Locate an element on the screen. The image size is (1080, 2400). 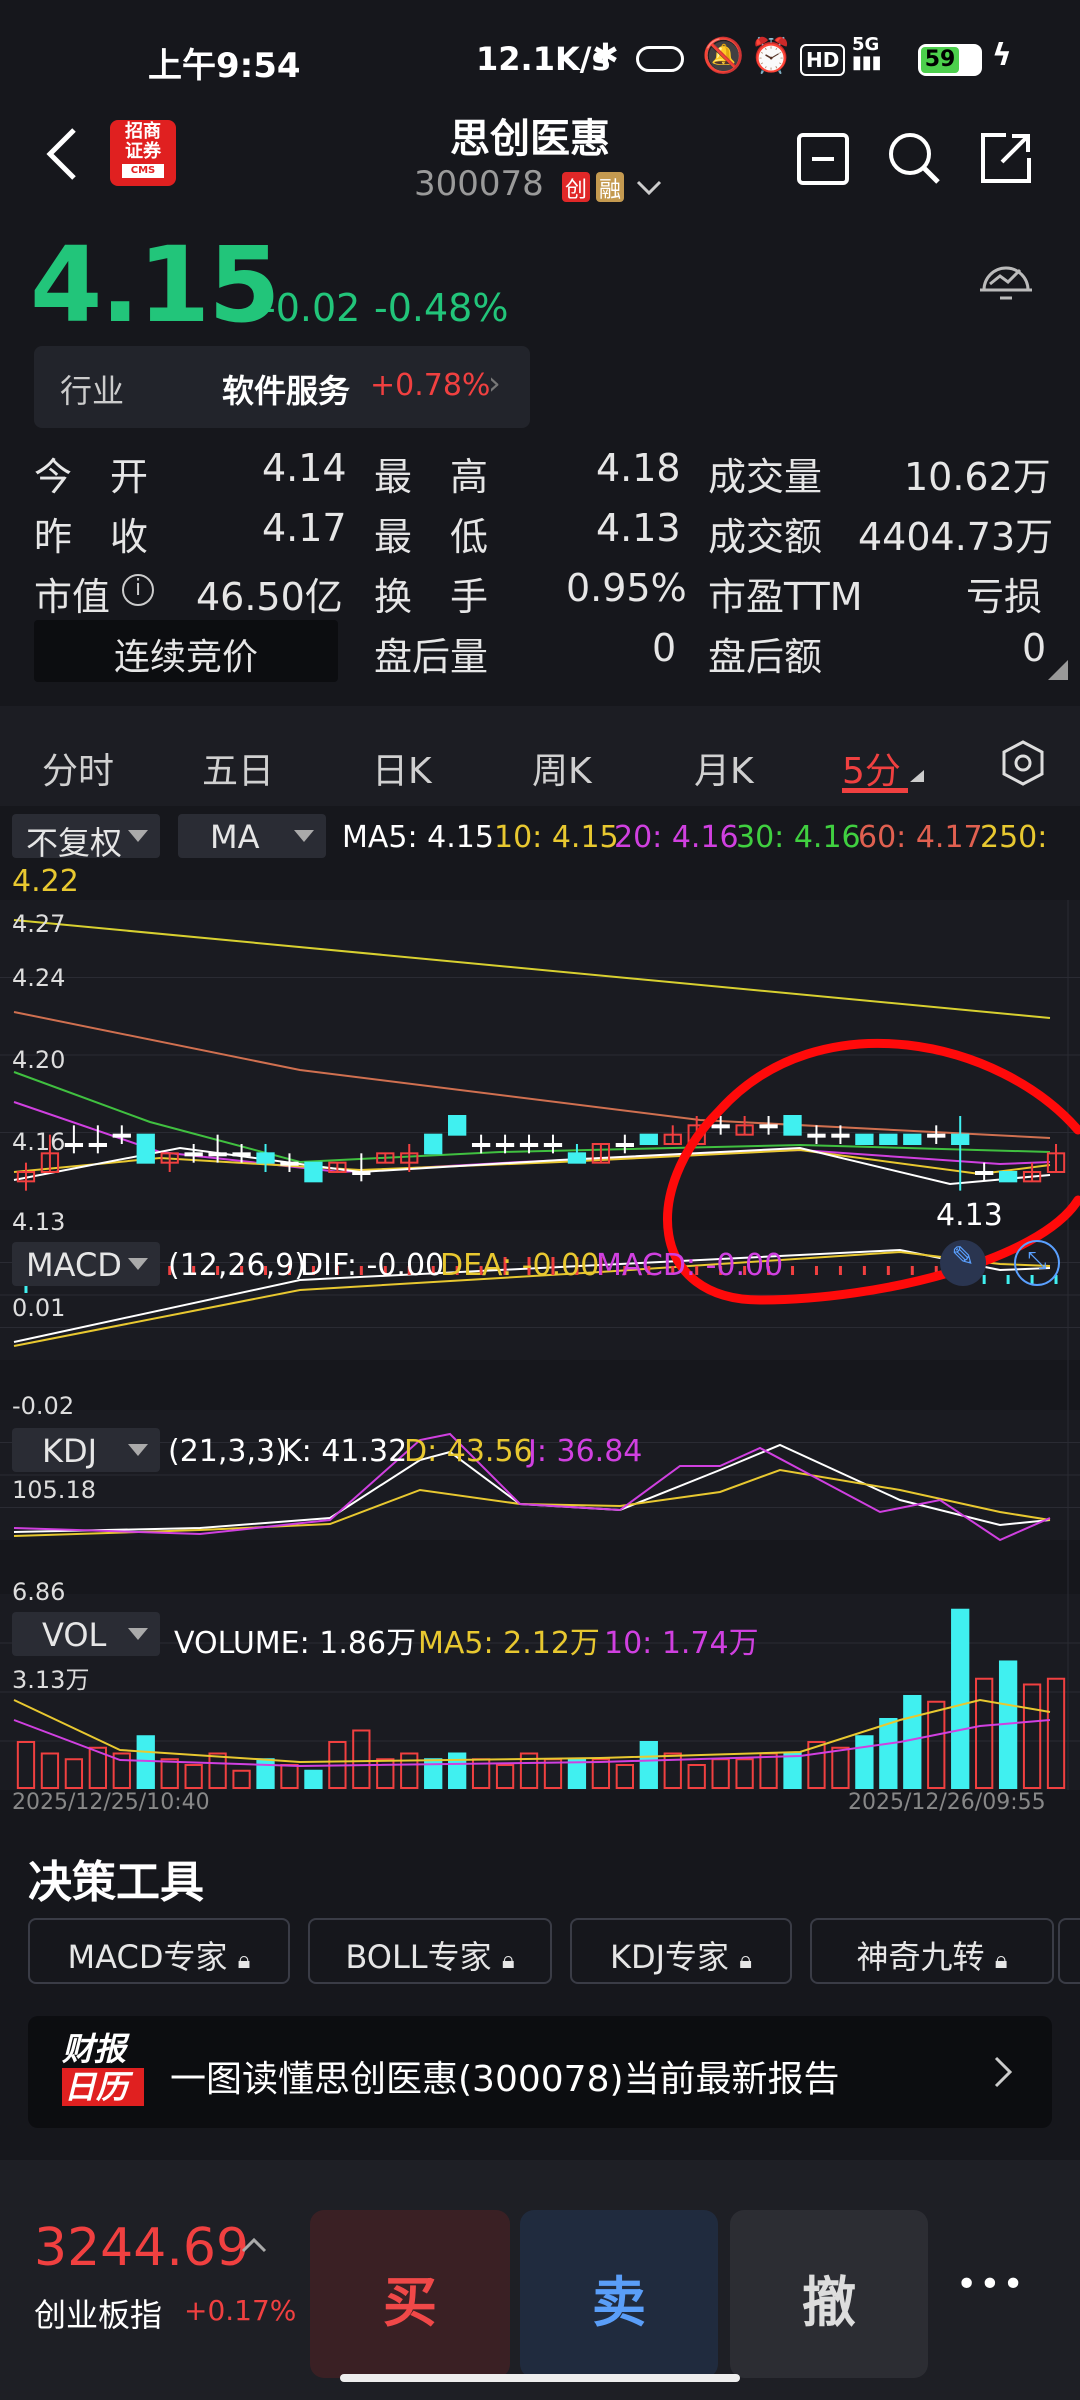
kdj-params: (21,3,3) is located at coordinates (227, 1451).